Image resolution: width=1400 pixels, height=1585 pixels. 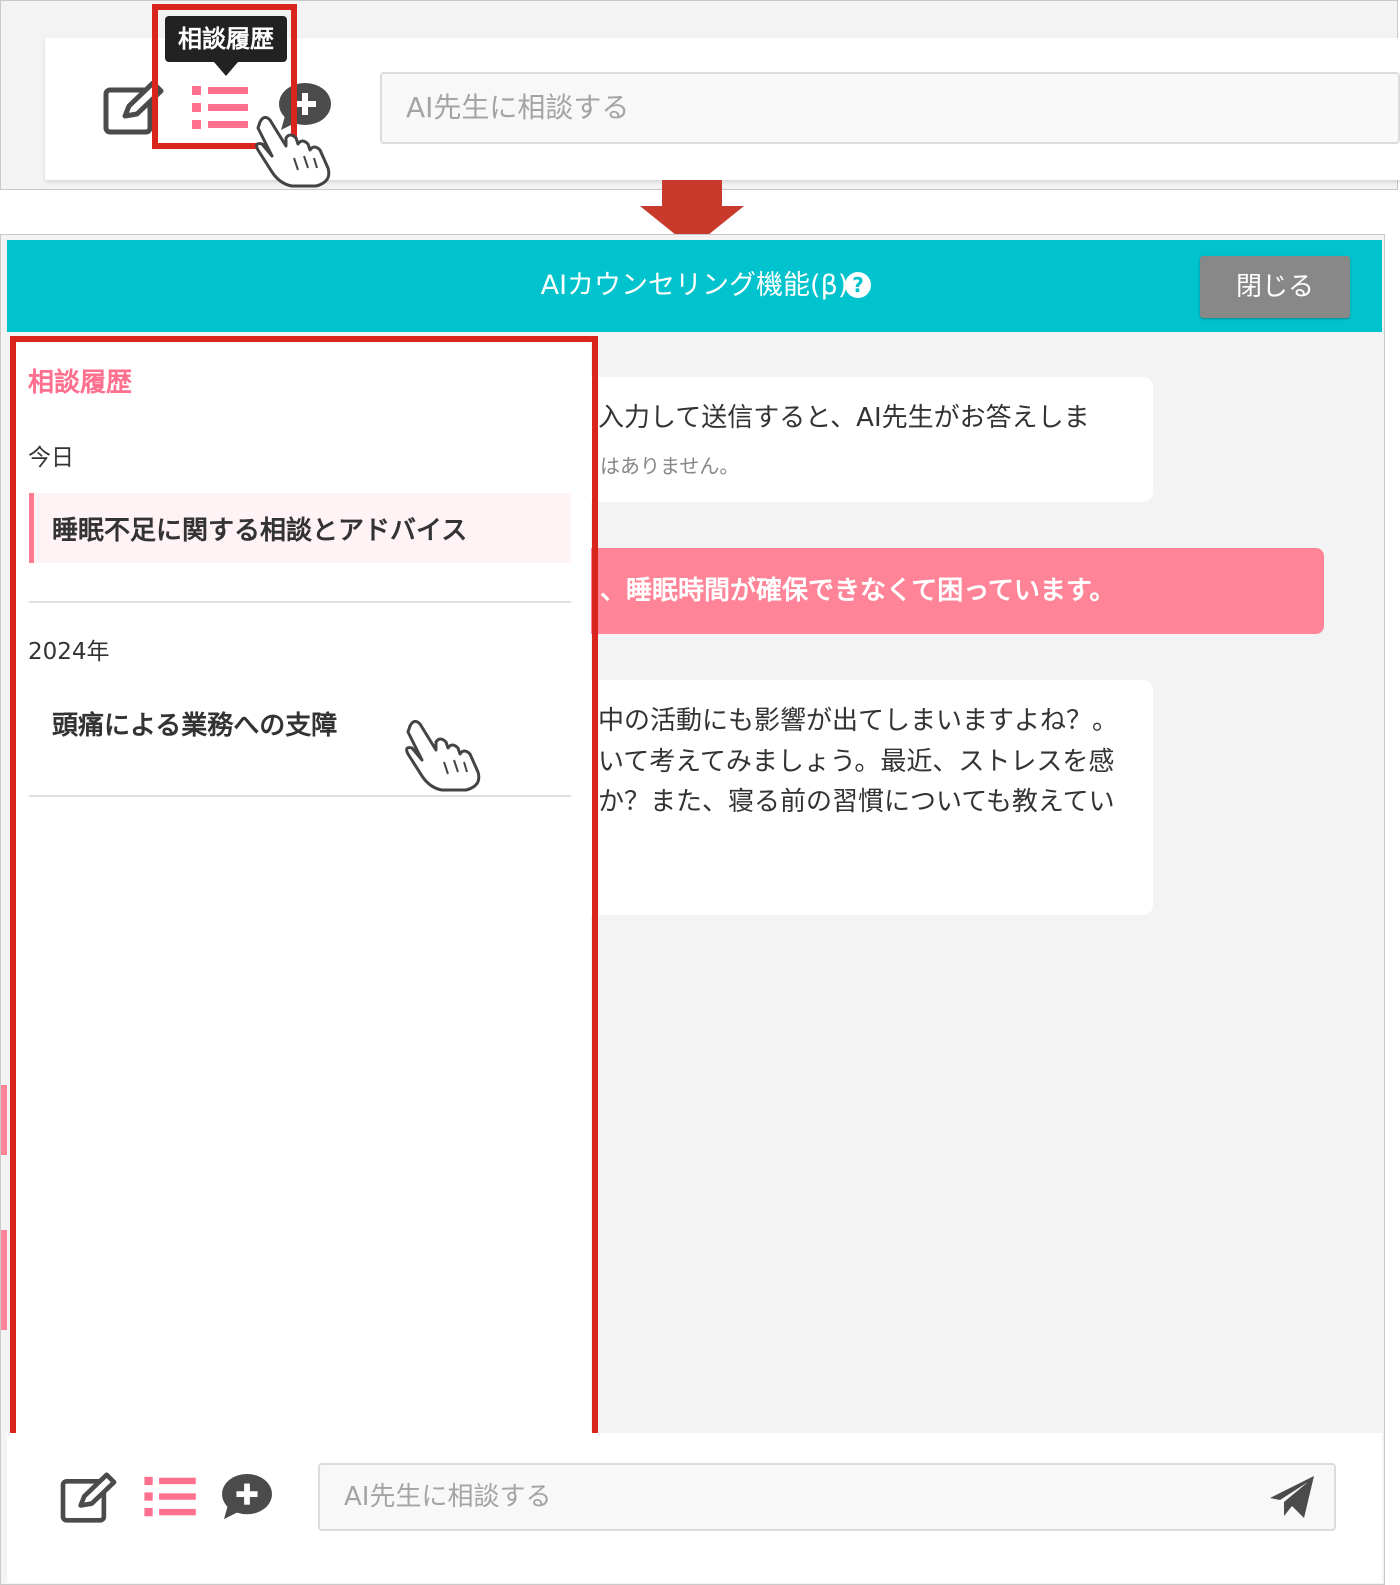 What do you see at coordinates (293, 151) in the screenshot?
I see `pointer-hand-icon` at bounding box center [293, 151].